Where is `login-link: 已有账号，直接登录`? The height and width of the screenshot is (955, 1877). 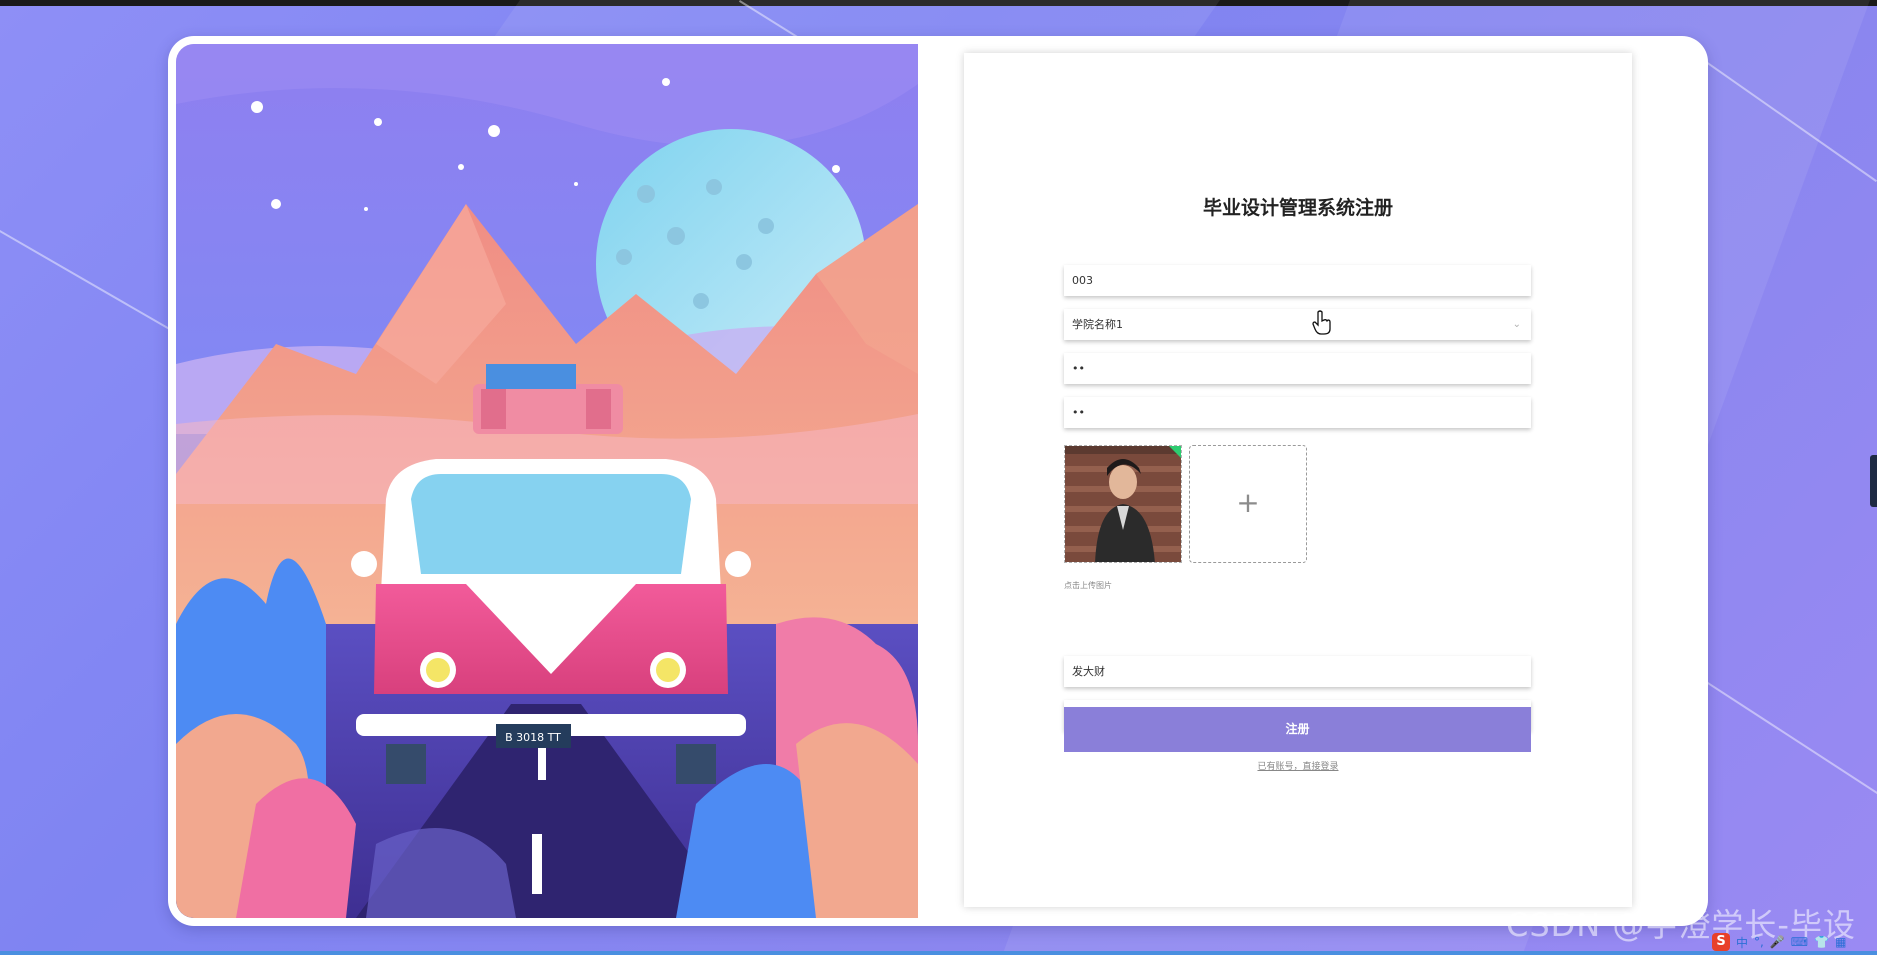
login-link: 已有账号，直接登录 is located at coordinates (1298, 765).